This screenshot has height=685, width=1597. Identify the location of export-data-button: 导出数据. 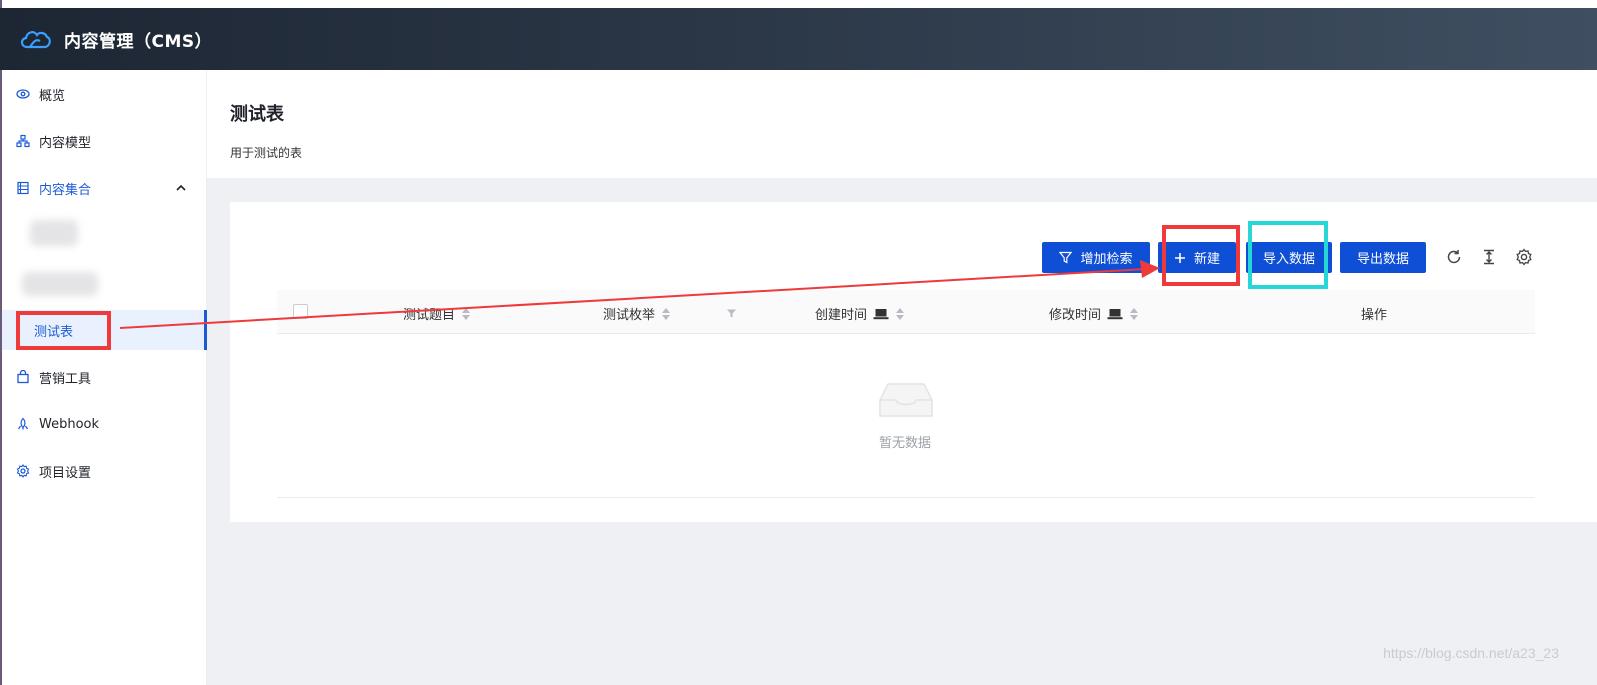
(1383, 257).